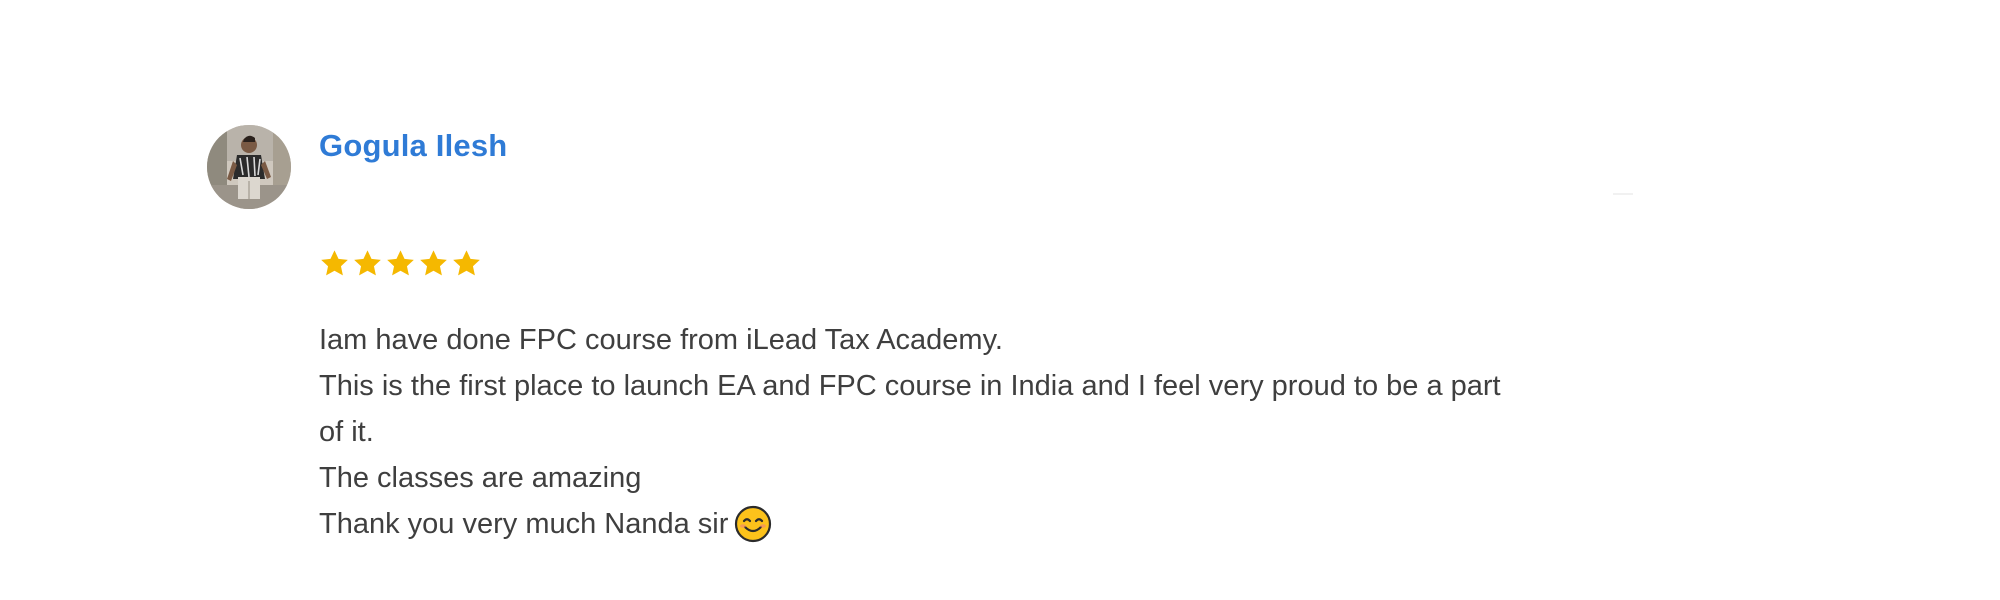 The height and width of the screenshot is (600, 2000). I want to click on review-line: The classes are amazing, so click(480, 478).